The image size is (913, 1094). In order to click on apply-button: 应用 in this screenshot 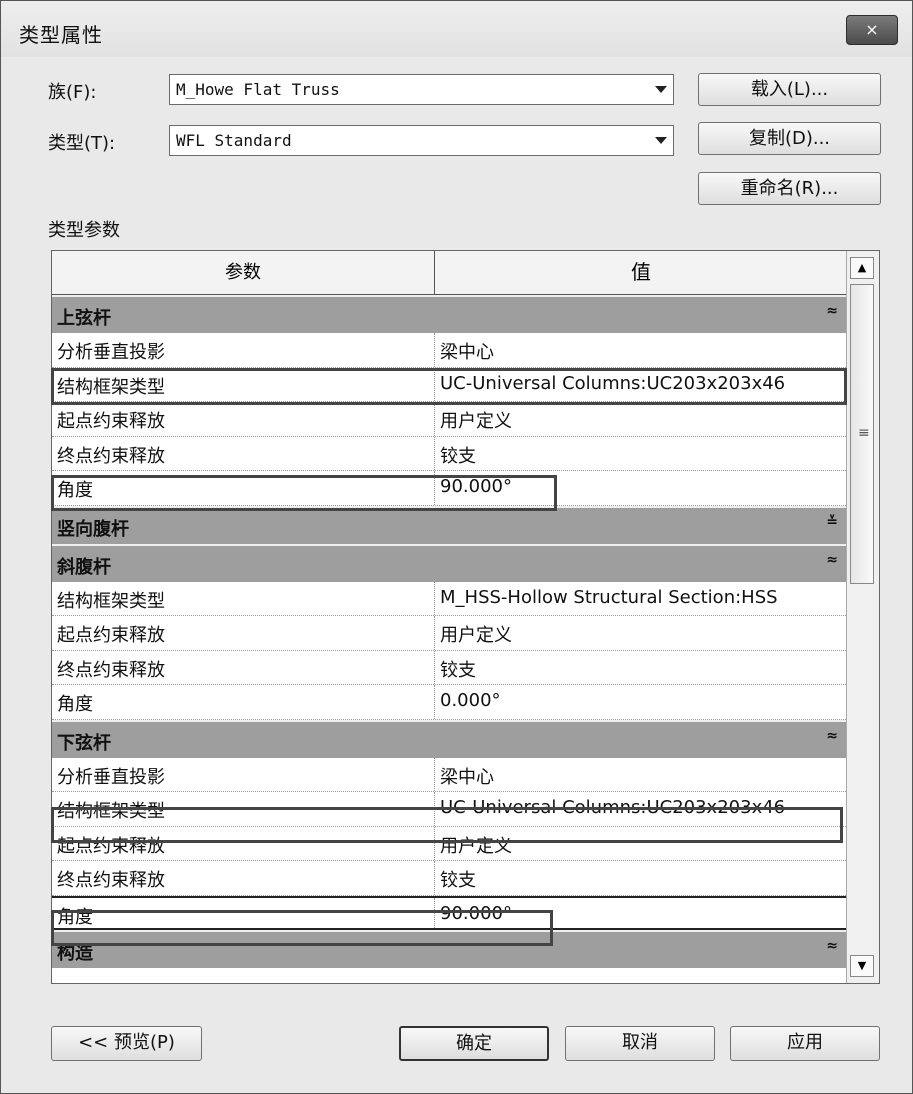, I will do `click(805, 1043)`.